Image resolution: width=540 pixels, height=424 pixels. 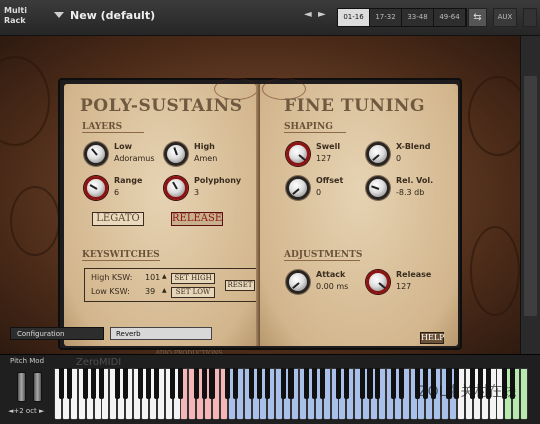 What do you see at coordinates (331, 274) in the screenshot?
I see `attack-label: Attack` at bounding box center [331, 274].